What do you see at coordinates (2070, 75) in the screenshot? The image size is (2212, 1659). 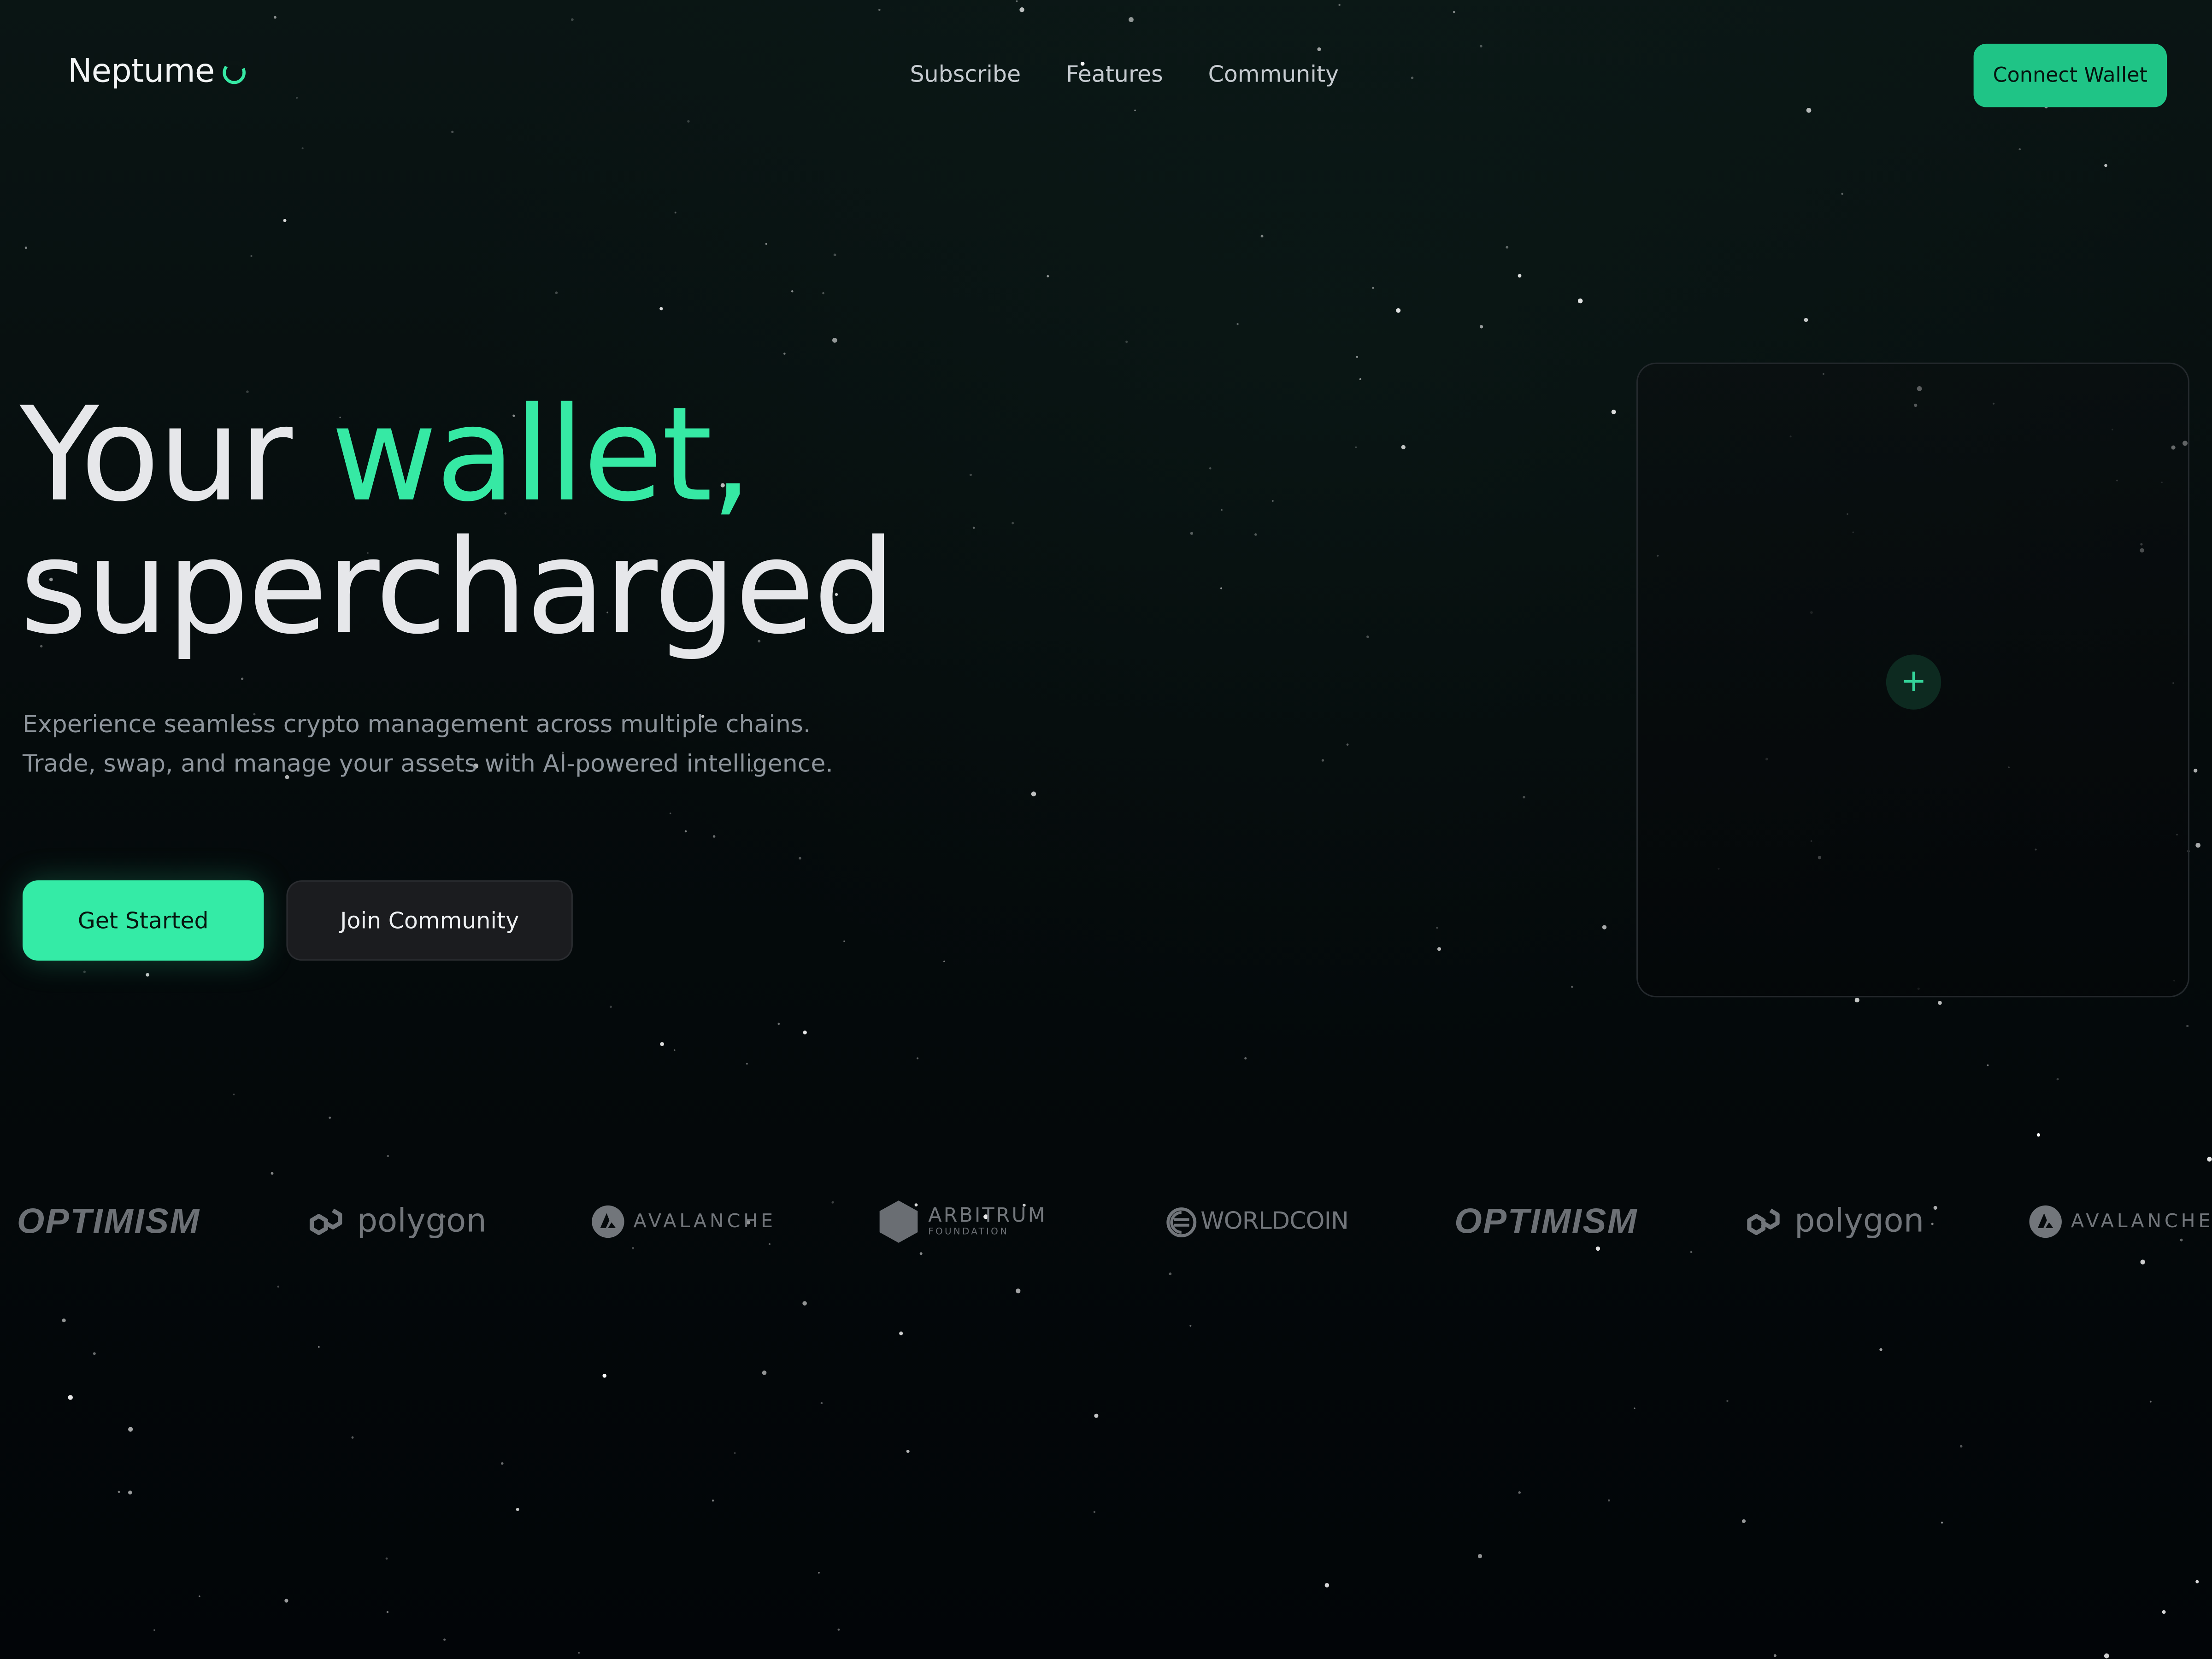 I see `connect-wallet-button: Connect Wallet` at bounding box center [2070, 75].